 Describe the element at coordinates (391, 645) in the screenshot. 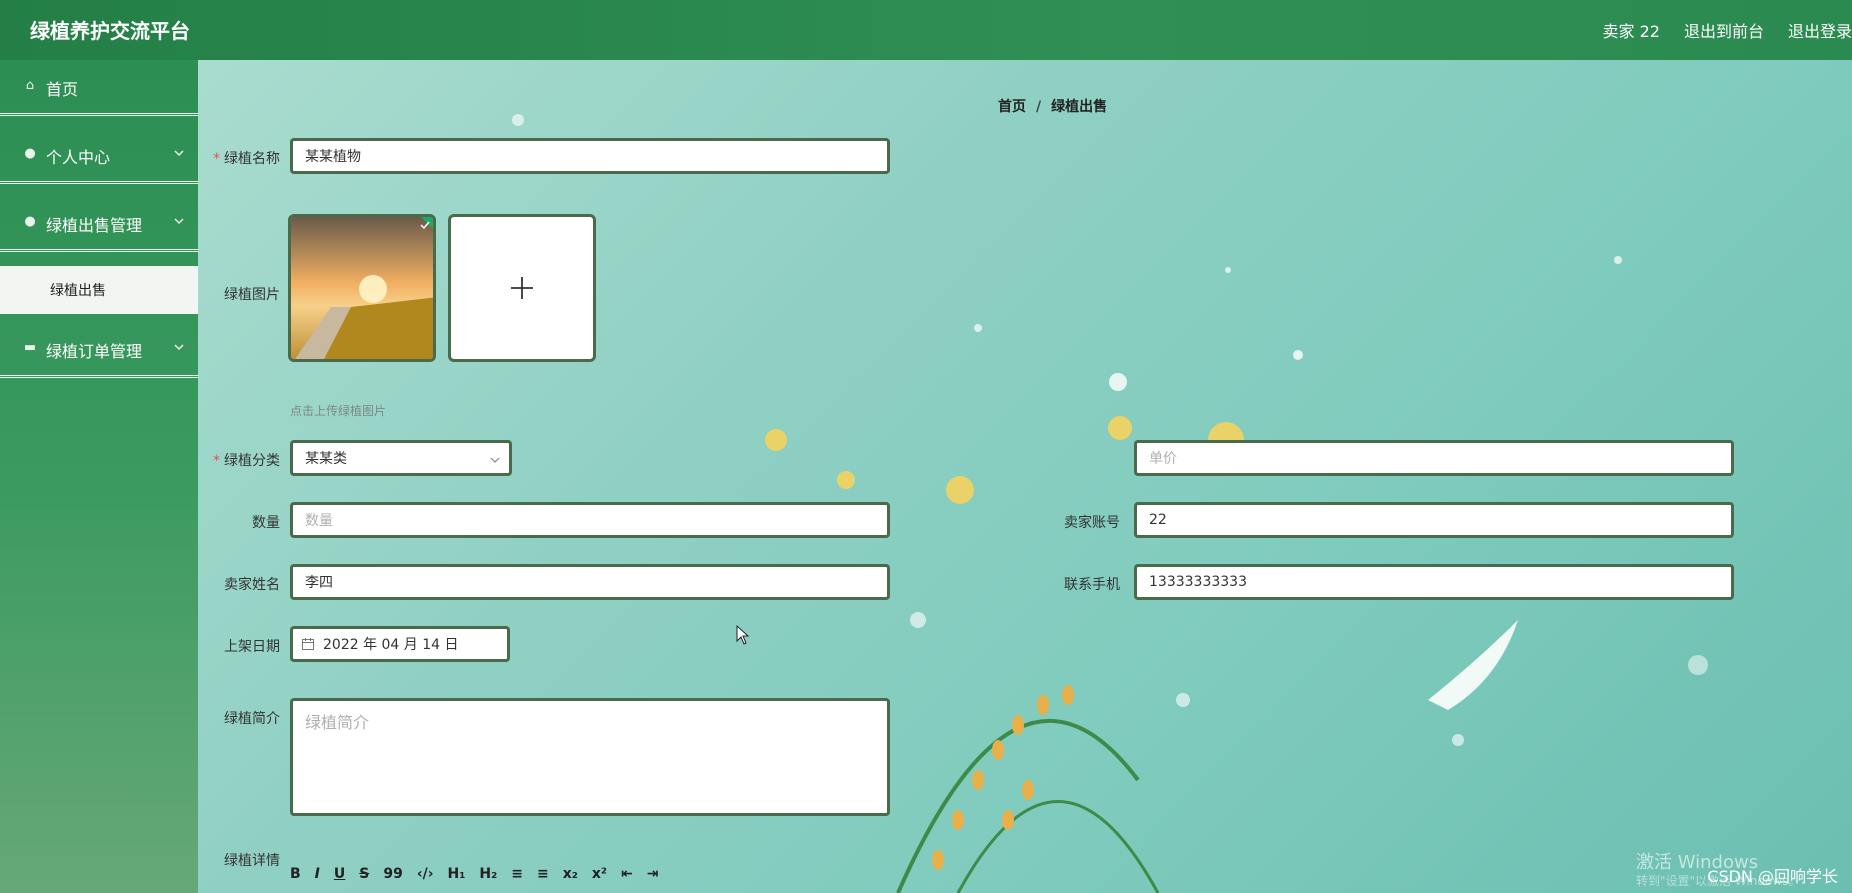

I see `date-value: 2022 年 04 月 14 日` at that location.